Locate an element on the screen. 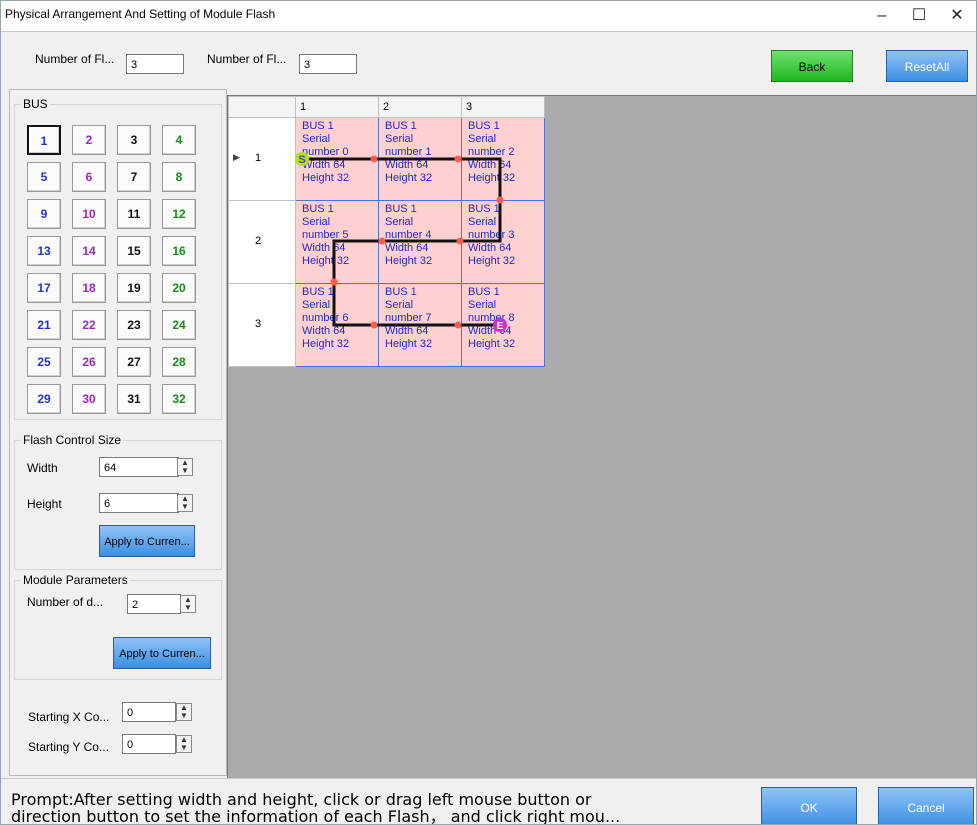 Image resolution: width=977 pixels, height=825 pixels. start-x-input: 0 is located at coordinates (149, 712).